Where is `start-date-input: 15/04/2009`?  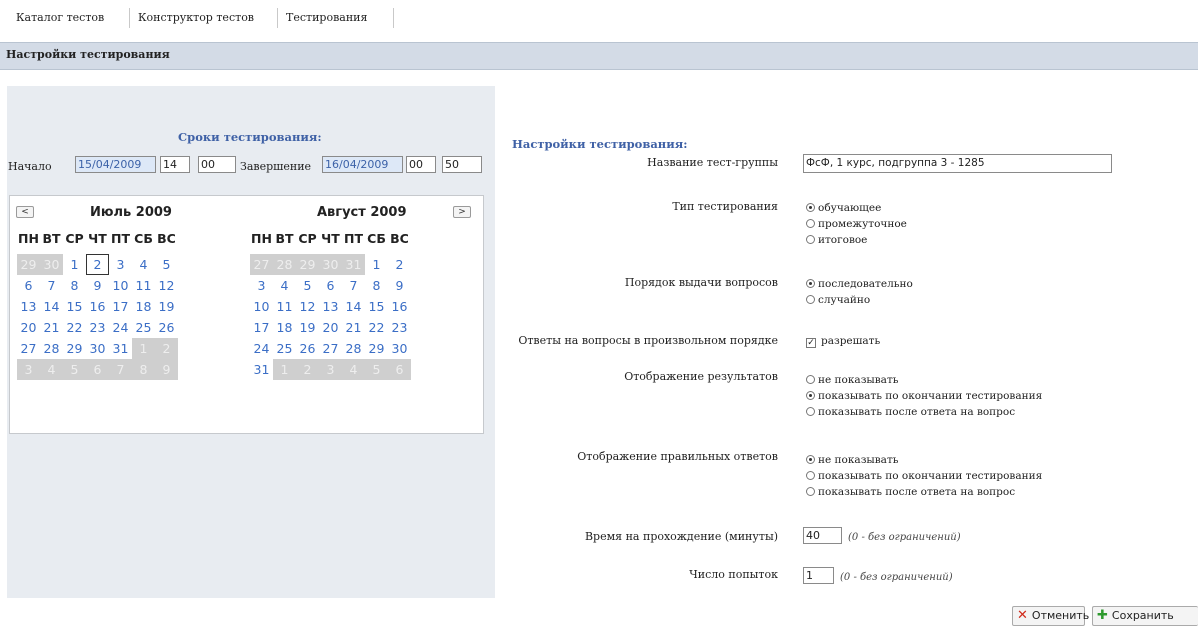 start-date-input: 15/04/2009 is located at coordinates (115, 164).